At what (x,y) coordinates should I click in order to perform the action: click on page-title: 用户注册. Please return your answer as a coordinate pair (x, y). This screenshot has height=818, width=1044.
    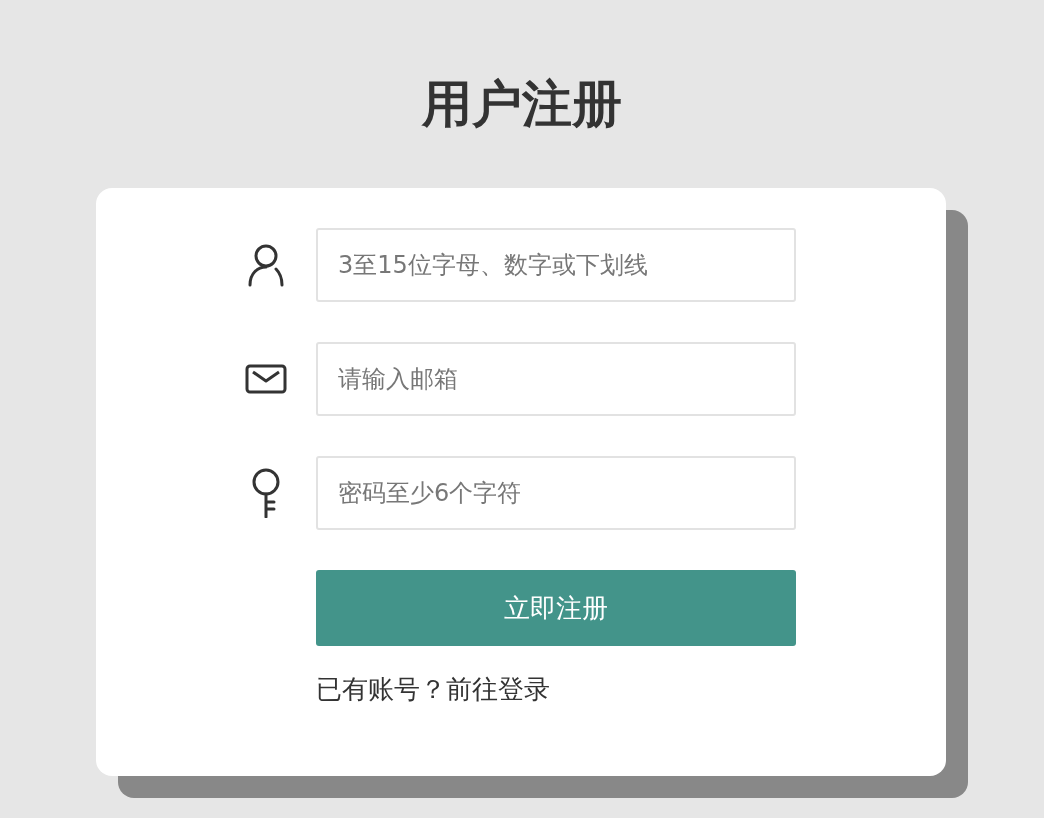
    Looking at the image, I should click on (522, 104).